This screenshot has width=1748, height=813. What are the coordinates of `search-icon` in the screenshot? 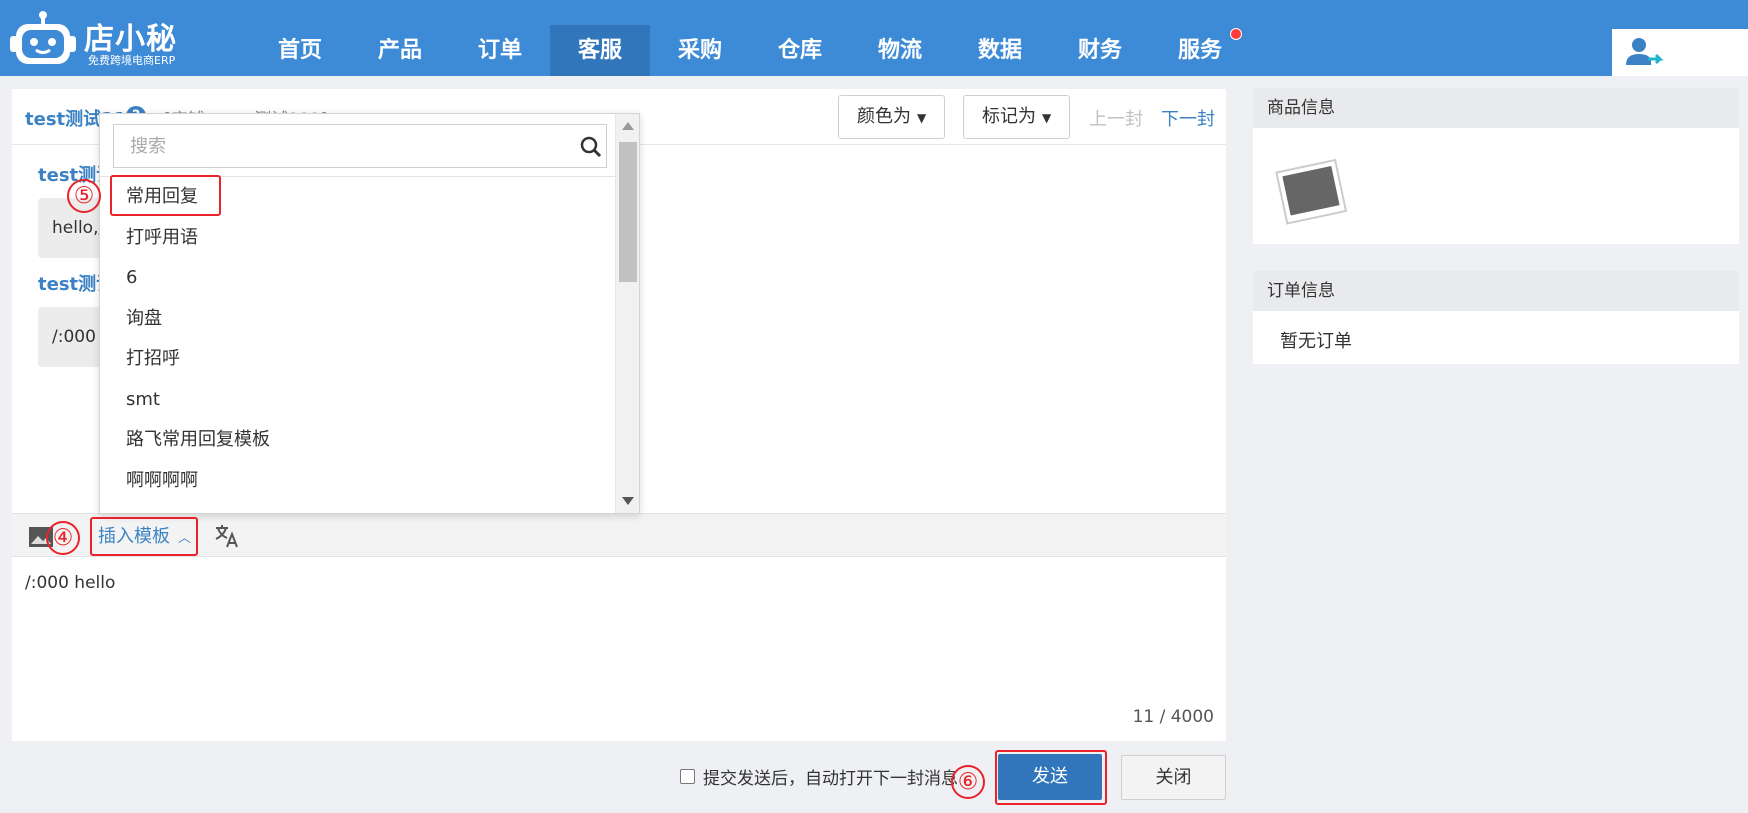 It's located at (591, 147).